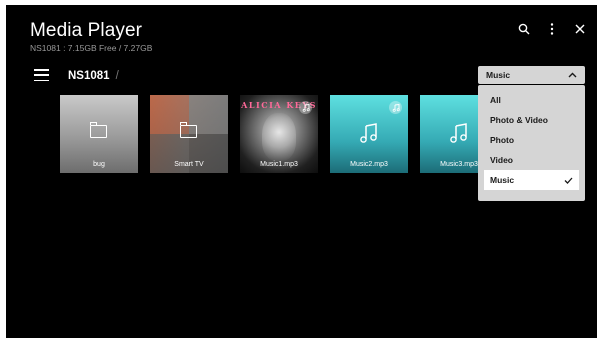 This screenshot has width=603, height=343. What do you see at coordinates (502, 140) in the screenshot?
I see `dropdown-option-label: Photo` at bounding box center [502, 140].